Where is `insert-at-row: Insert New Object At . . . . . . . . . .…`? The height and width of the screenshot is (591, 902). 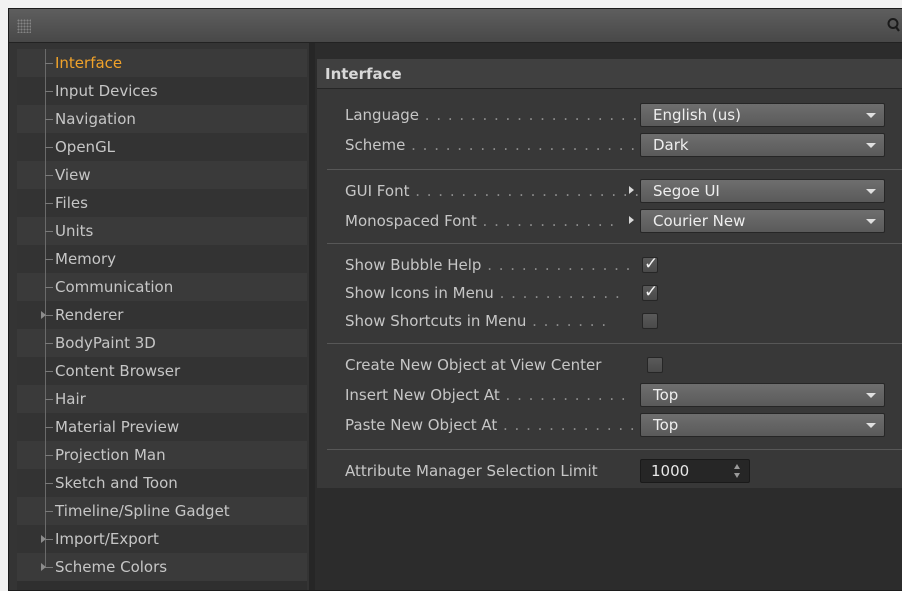 insert-at-row: Insert New Object At . . . . . . . . . .… is located at coordinates (609, 395).